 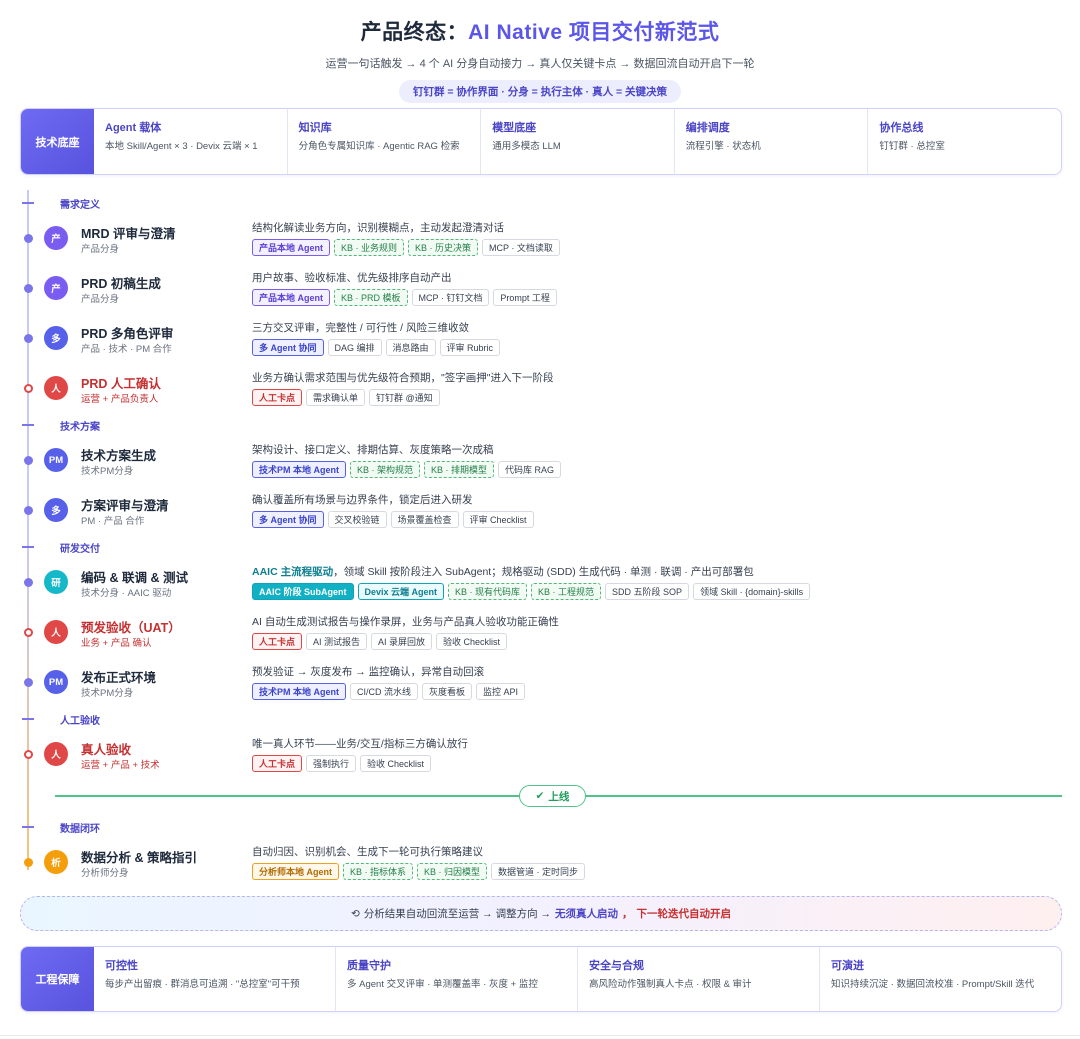 What do you see at coordinates (56, 460) in the screenshot?
I see `step-avatar: PM` at bounding box center [56, 460].